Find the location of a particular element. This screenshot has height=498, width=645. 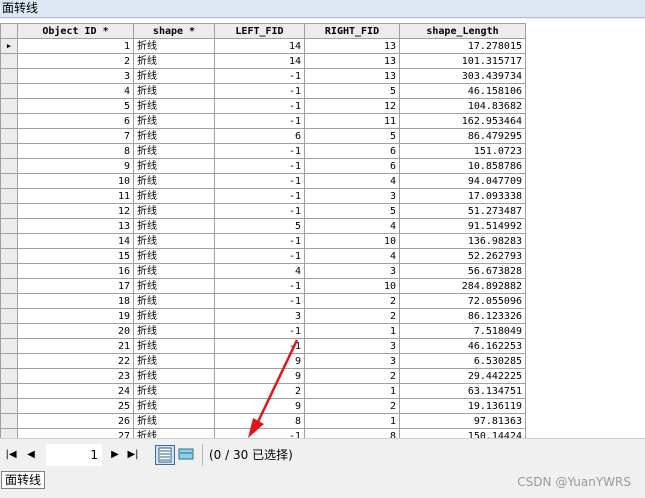

table-row: 25 折线 9 2 19.136119 is located at coordinates (263, 406).